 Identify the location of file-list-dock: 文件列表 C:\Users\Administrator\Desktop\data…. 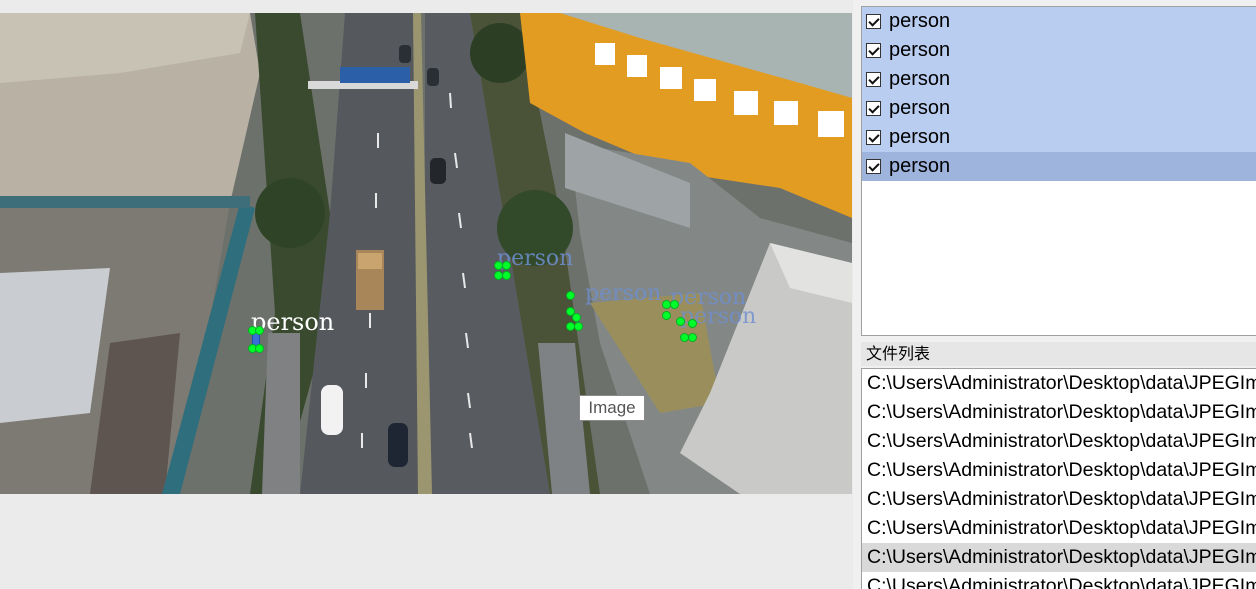
(1058, 465).